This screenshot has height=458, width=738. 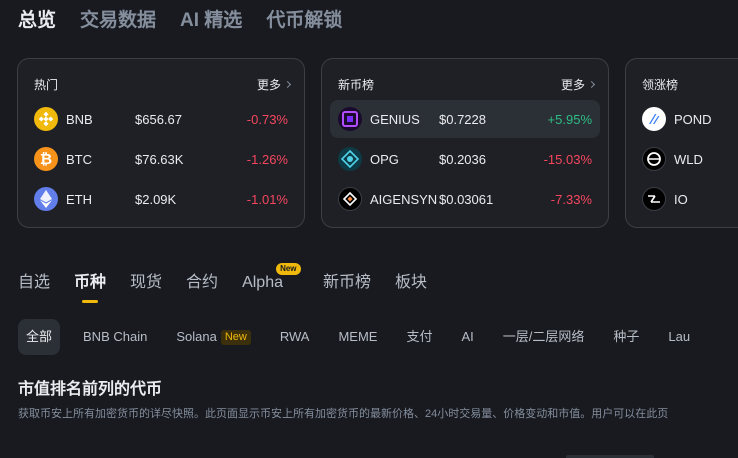 What do you see at coordinates (660, 85) in the screenshot?
I see `gainers-card-title: 领涨榜` at bounding box center [660, 85].